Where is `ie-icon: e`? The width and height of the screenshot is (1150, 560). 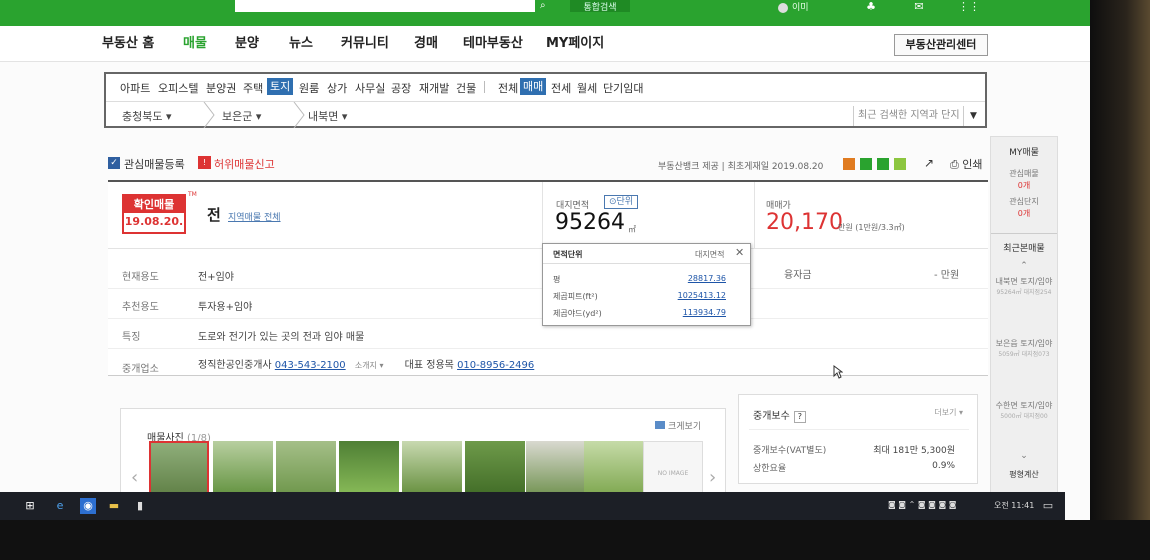 ie-icon: e is located at coordinates (60, 506).